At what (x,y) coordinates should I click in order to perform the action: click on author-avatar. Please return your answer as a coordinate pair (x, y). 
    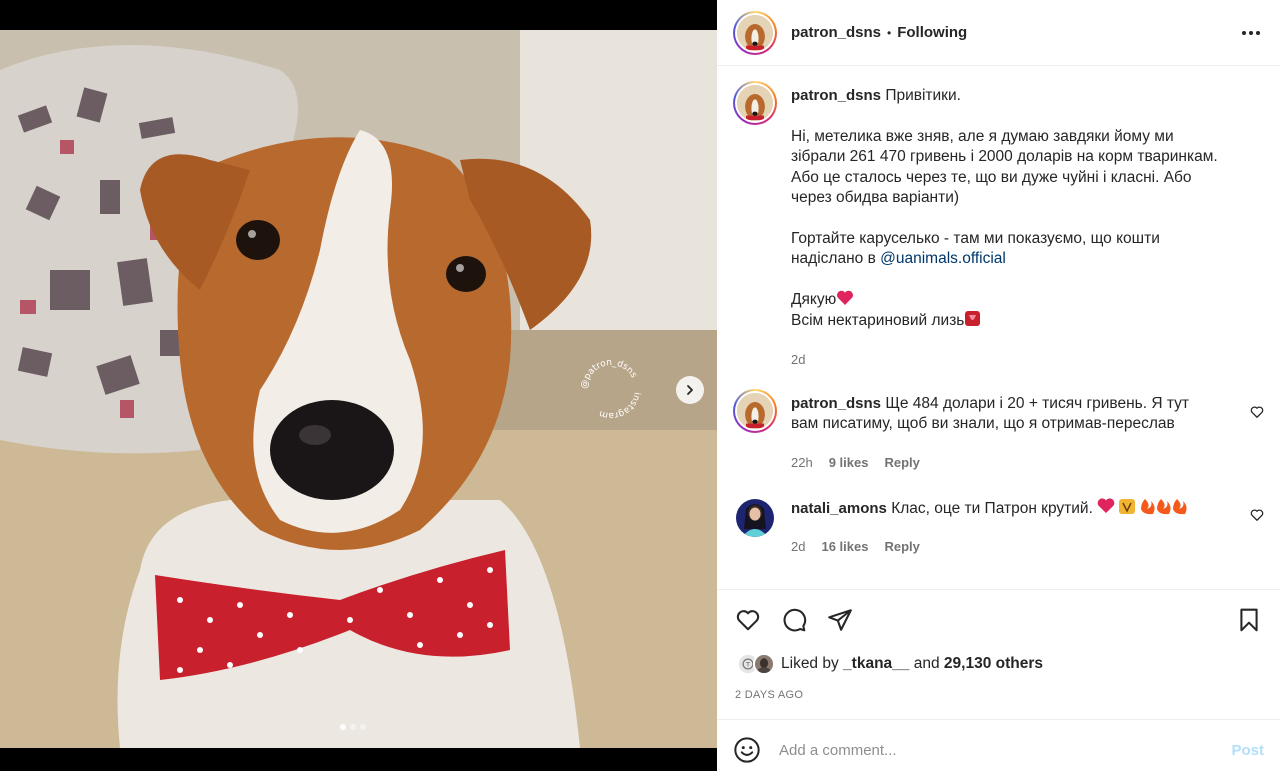
    Looking at the image, I should click on (755, 32).